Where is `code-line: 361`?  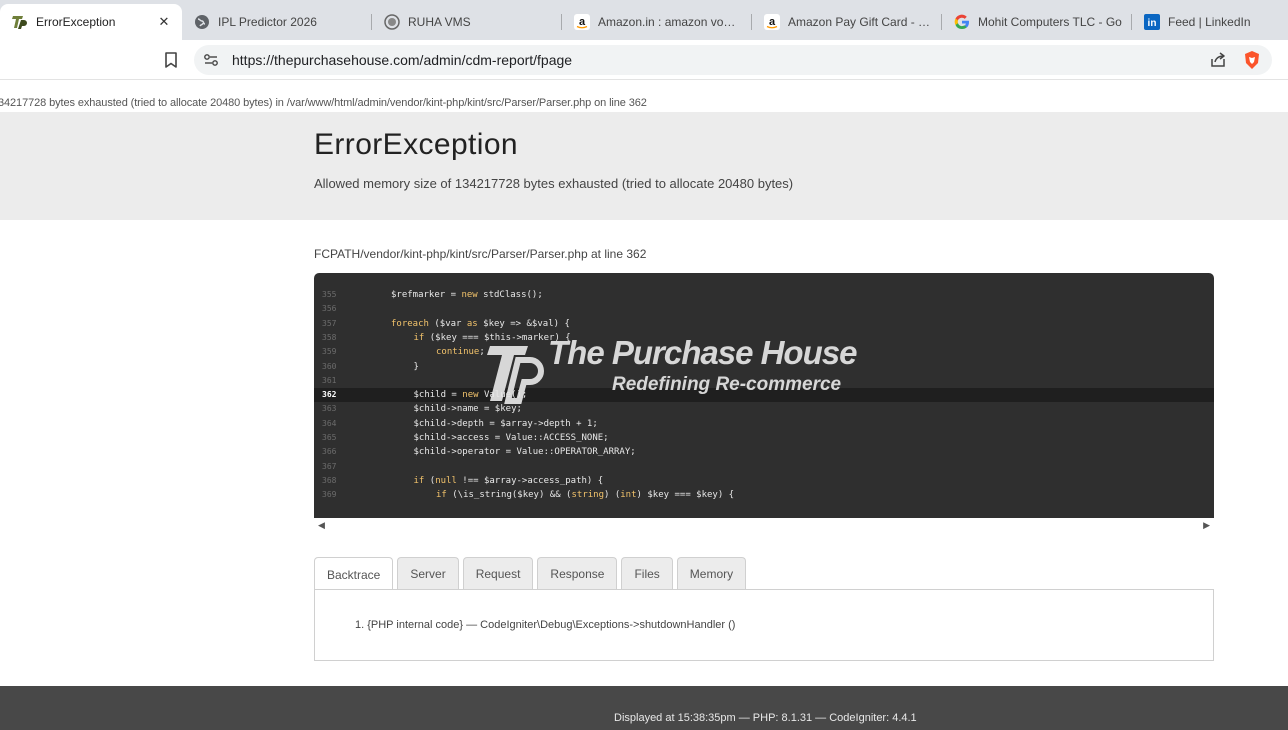
code-line: 361 is located at coordinates (764, 381).